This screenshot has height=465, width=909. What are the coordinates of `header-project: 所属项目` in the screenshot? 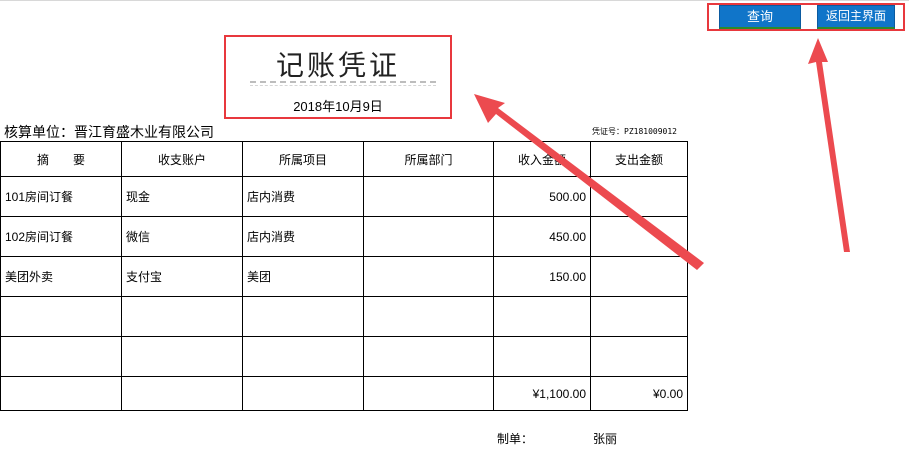 It's located at (303, 159).